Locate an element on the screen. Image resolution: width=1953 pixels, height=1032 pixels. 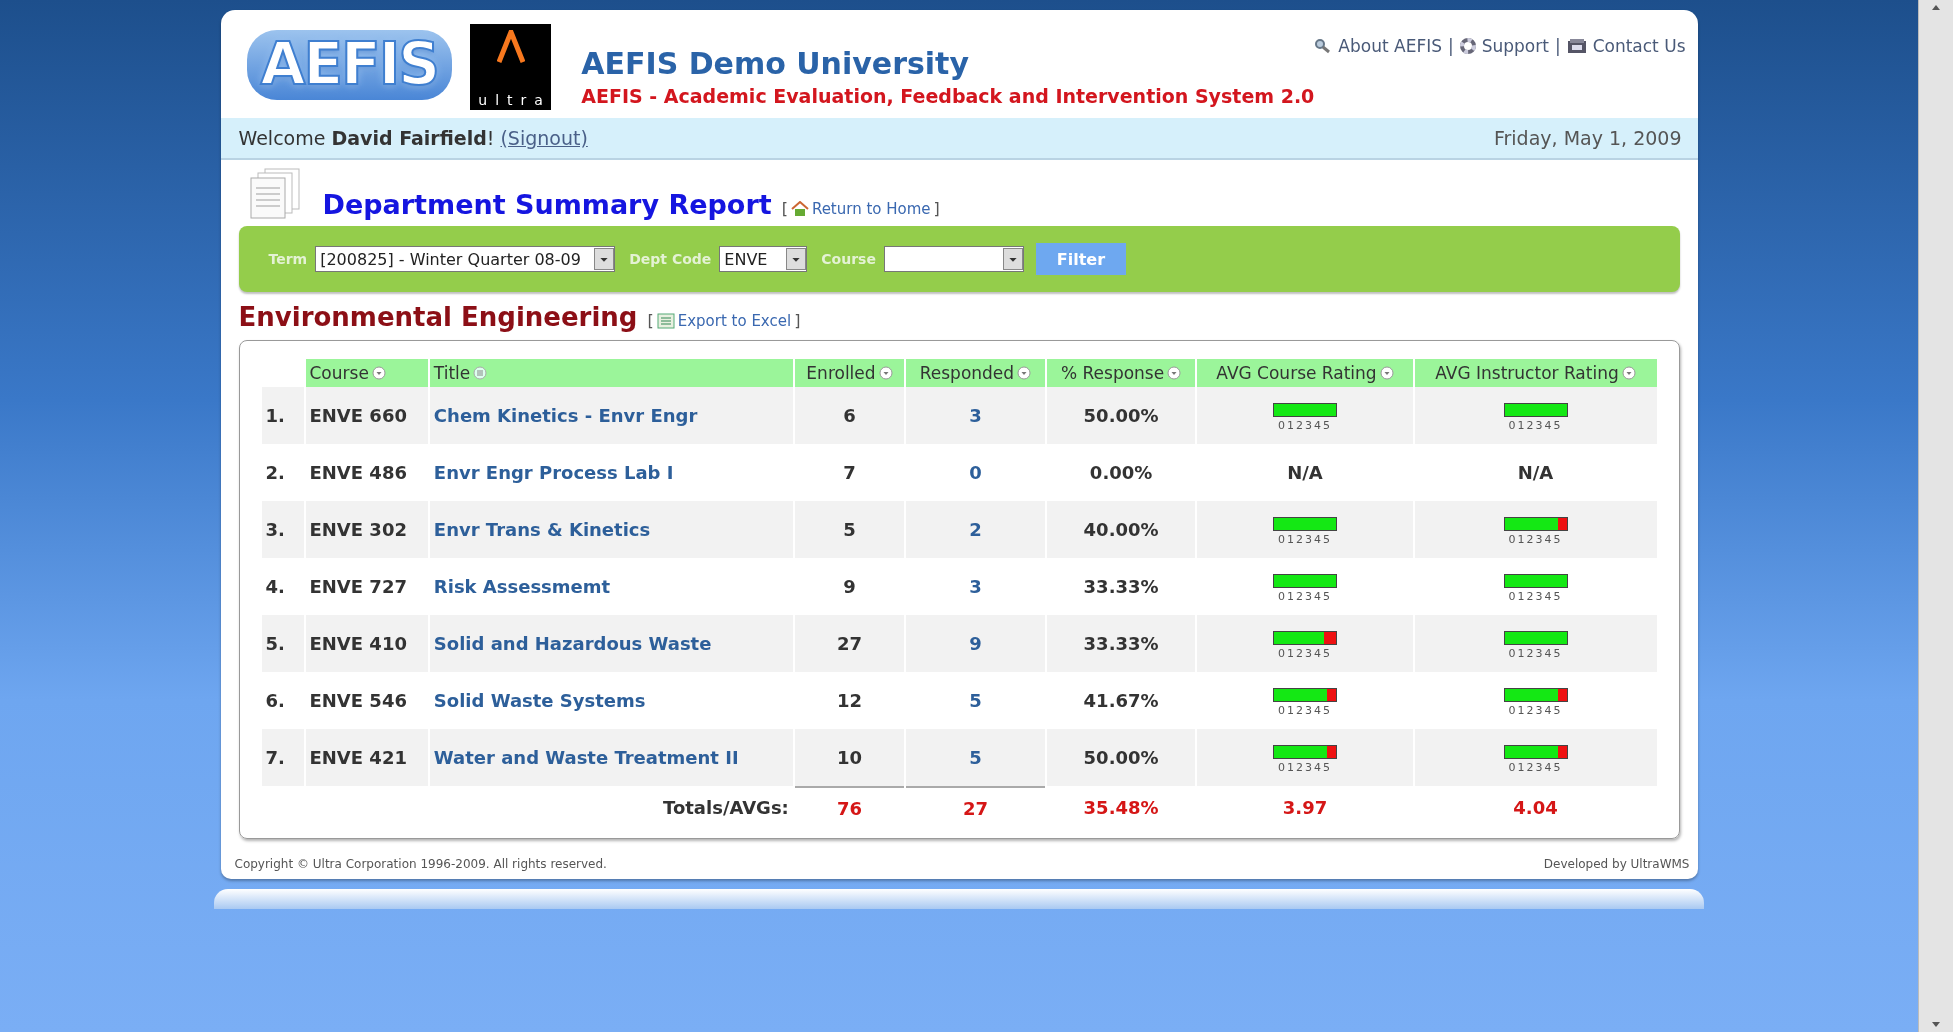
course-code: ENVE 727 is located at coordinates (358, 587).